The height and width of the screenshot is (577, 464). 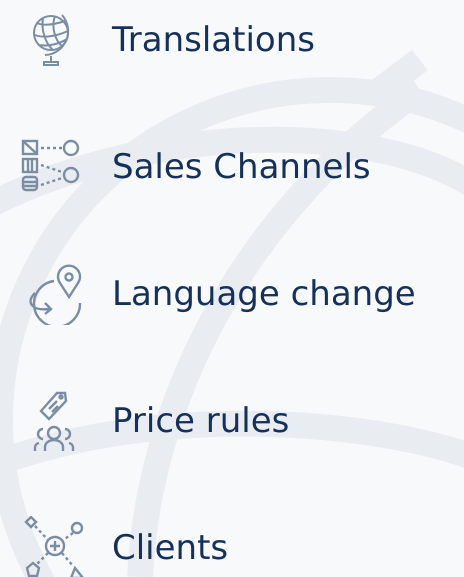 What do you see at coordinates (264, 294) in the screenshot?
I see `feature-label: Language change` at bounding box center [264, 294].